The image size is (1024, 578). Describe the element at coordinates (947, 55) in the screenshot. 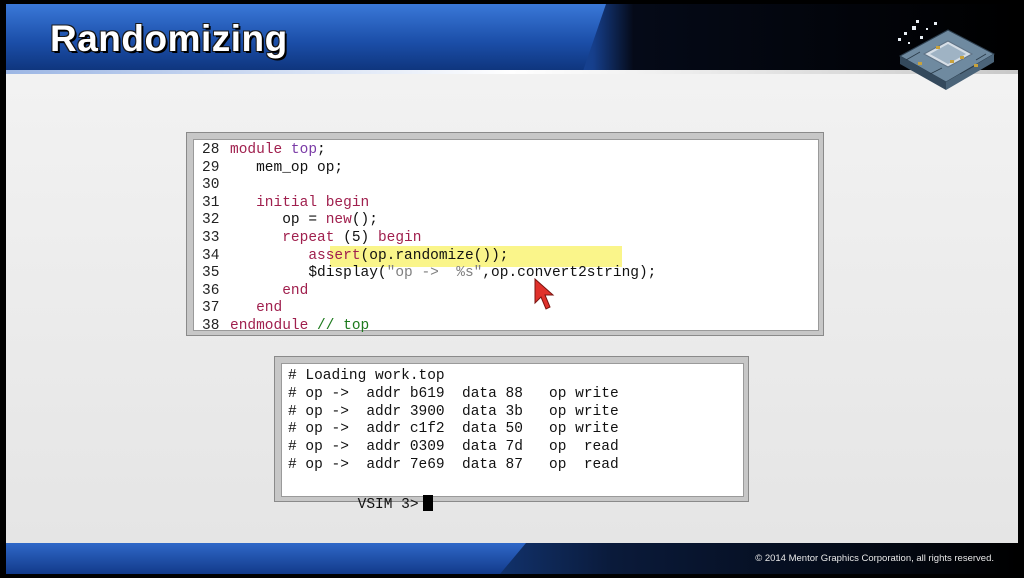

I see `chip-circuit-logo-icon` at that location.